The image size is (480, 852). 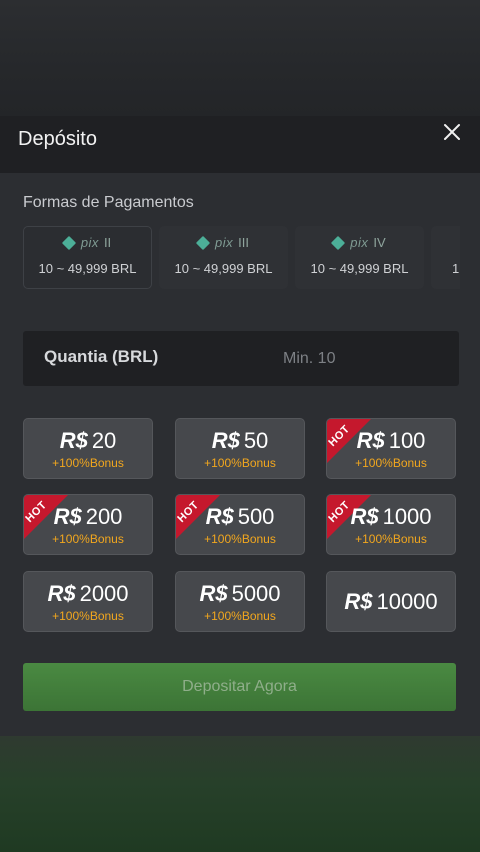 I want to click on amount-chip-20: R$ 20 +100%Bonus, so click(x=88, y=448).